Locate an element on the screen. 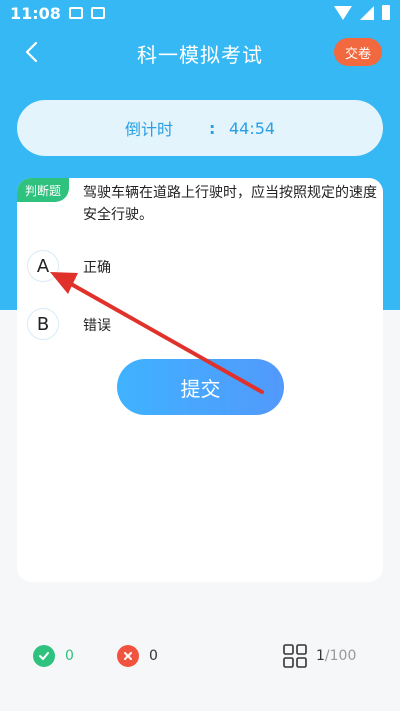 The width and height of the screenshot is (400, 711). correct-count: 0 is located at coordinates (69, 656).